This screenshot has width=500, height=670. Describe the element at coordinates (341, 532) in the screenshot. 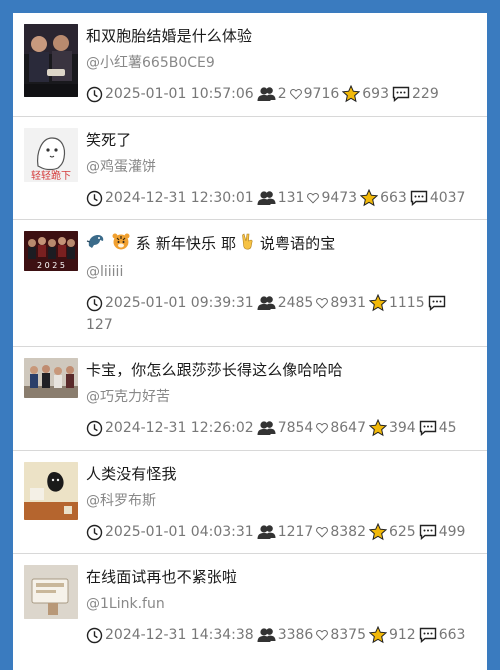

I see `post-likes: 8382` at that location.